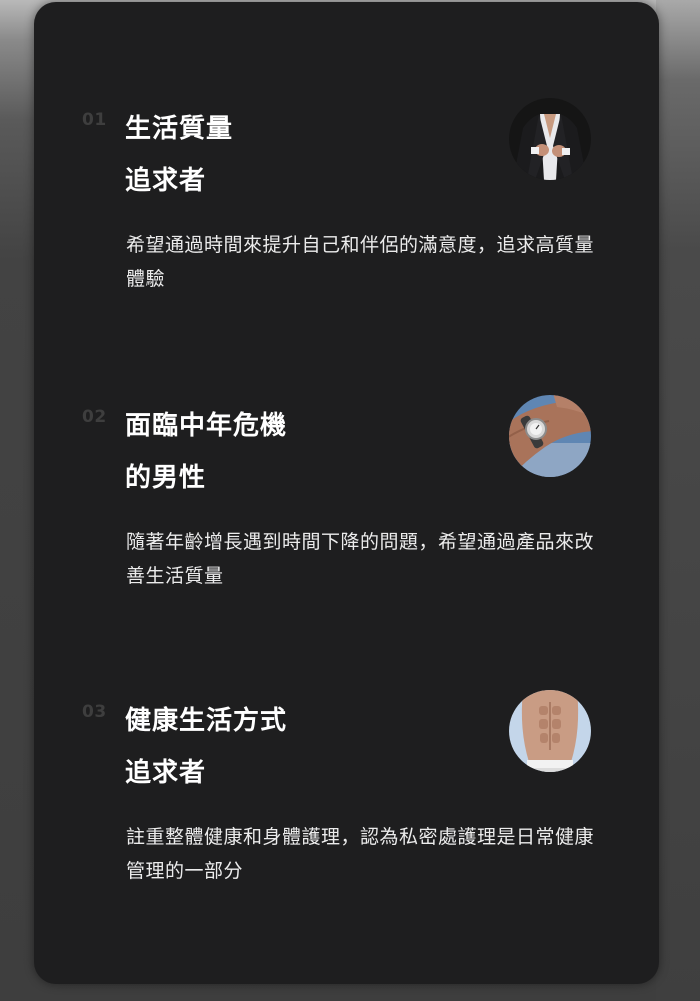 The height and width of the screenshot is (1001, 700). What do you see at coordinates (94, 120) in the screenshot?
I see `segment-number: 01` at bounding box center [94, 120].